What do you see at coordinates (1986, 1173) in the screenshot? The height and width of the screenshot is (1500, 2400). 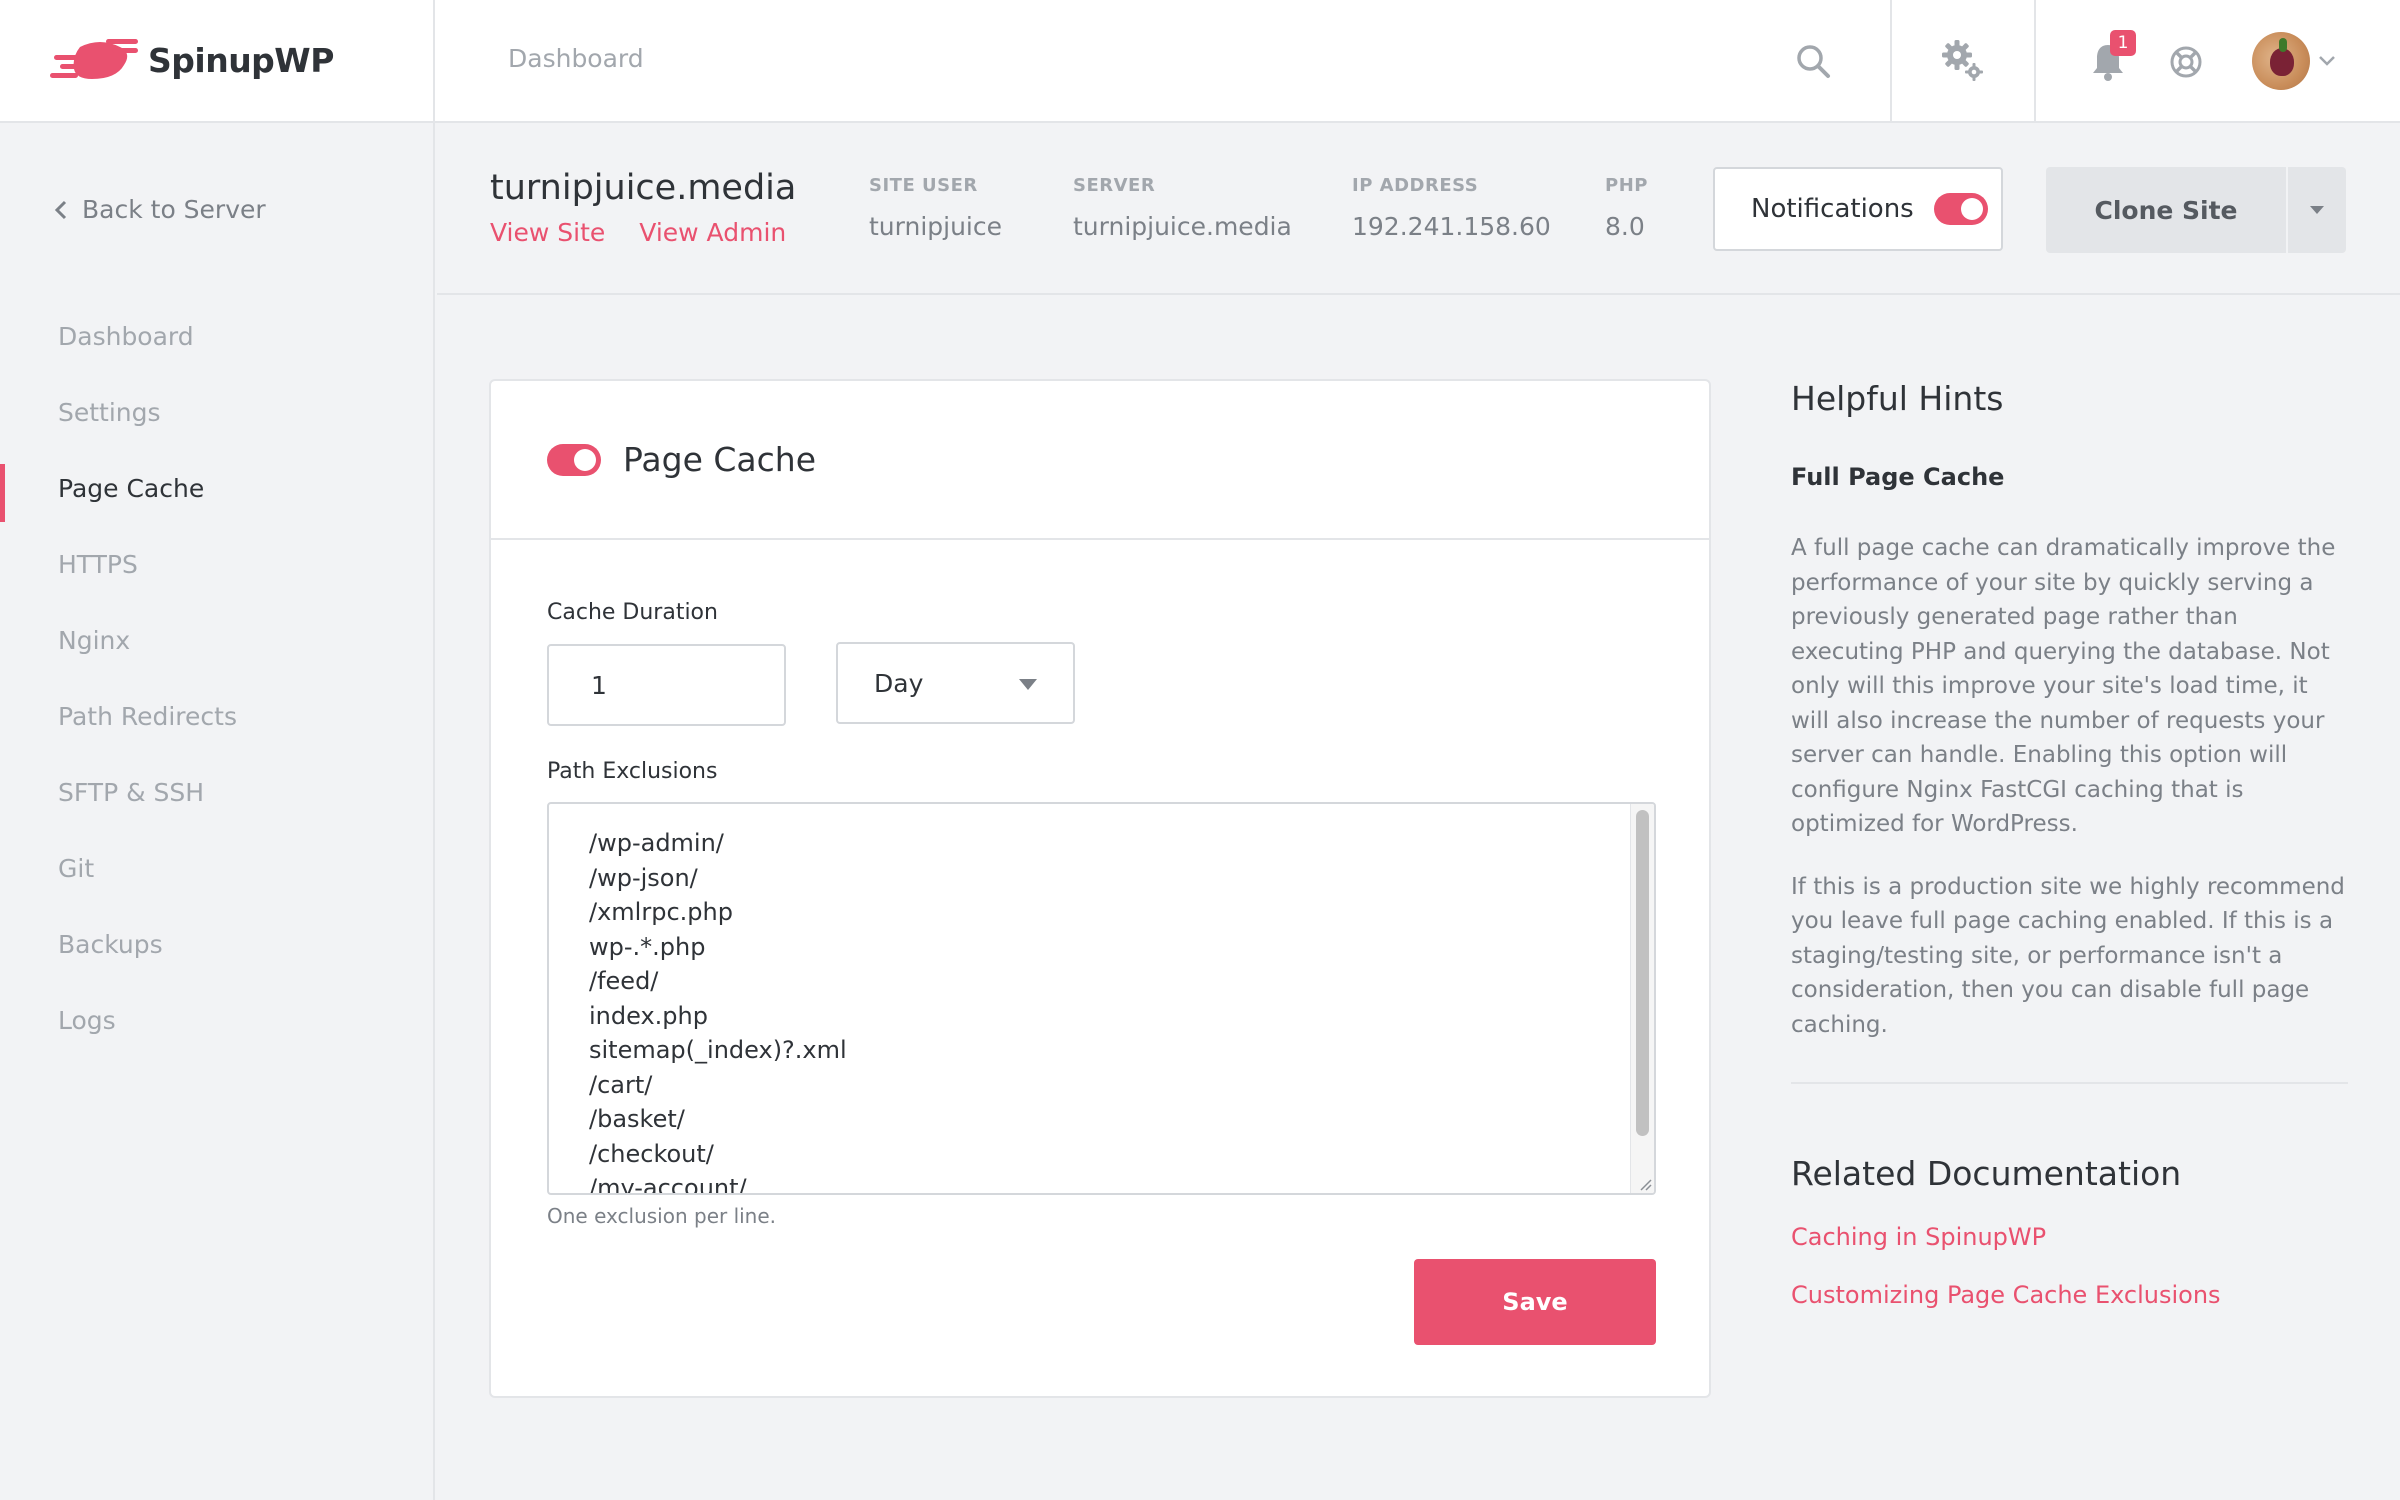 I see `related-docs-title: Related Documentation` at bounding box center [1986, 1173].